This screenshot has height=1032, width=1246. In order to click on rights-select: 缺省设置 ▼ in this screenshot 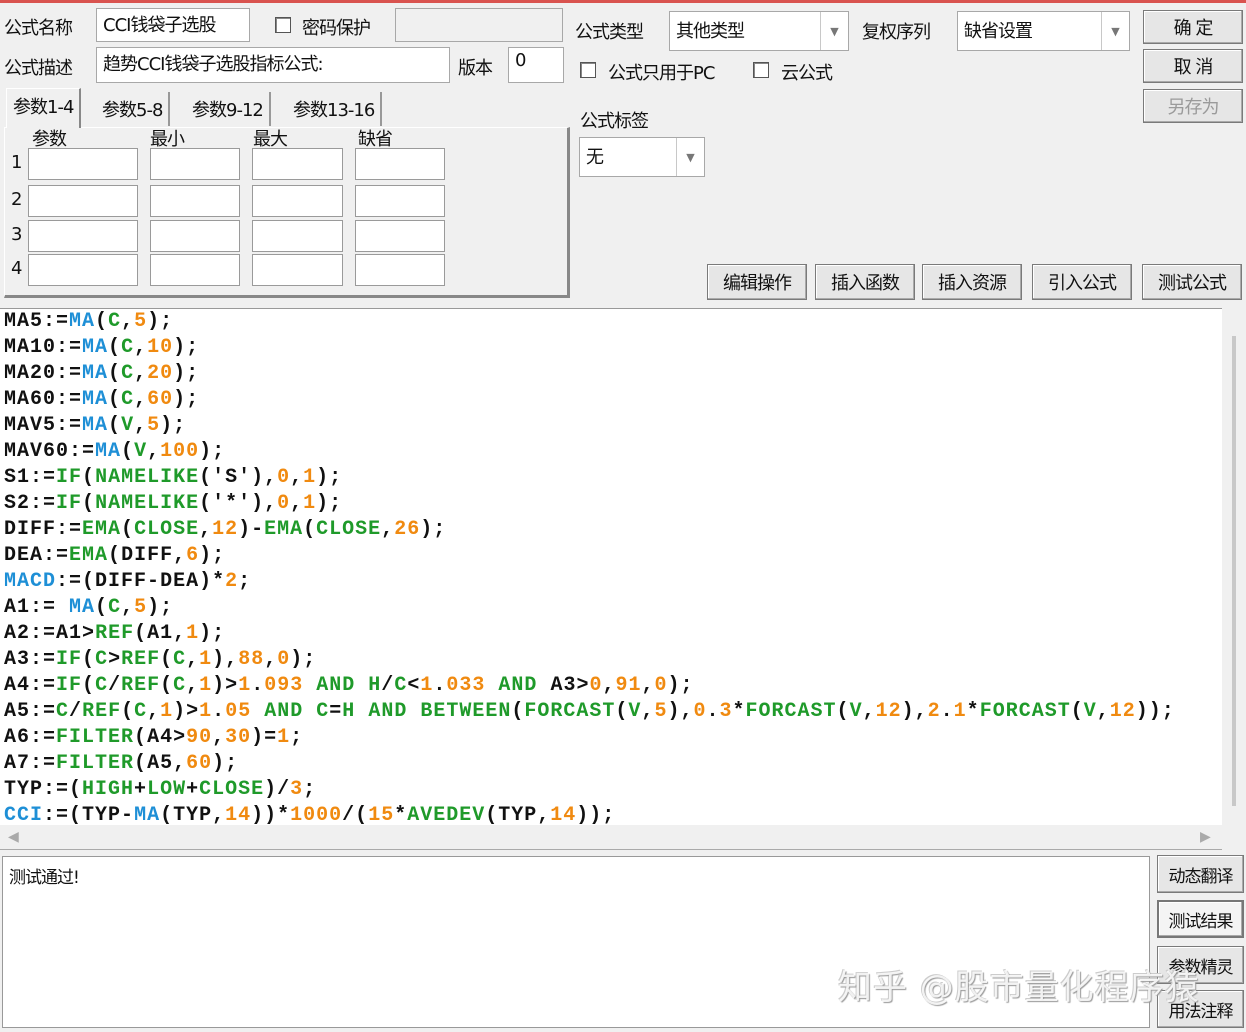, I will do `click(1043, 31)`.